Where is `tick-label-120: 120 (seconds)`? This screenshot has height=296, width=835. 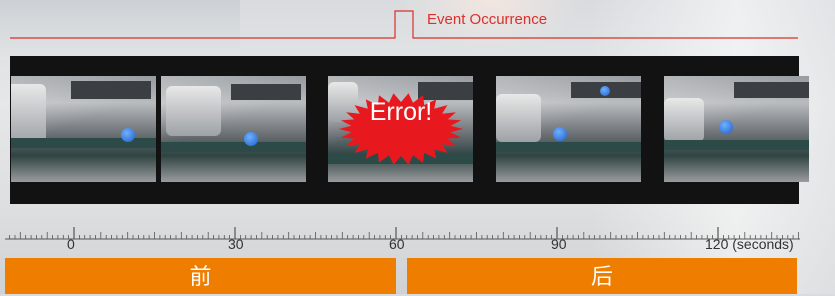
tick-label-120: 120 (seconds) is located at coordinates (749, 244).